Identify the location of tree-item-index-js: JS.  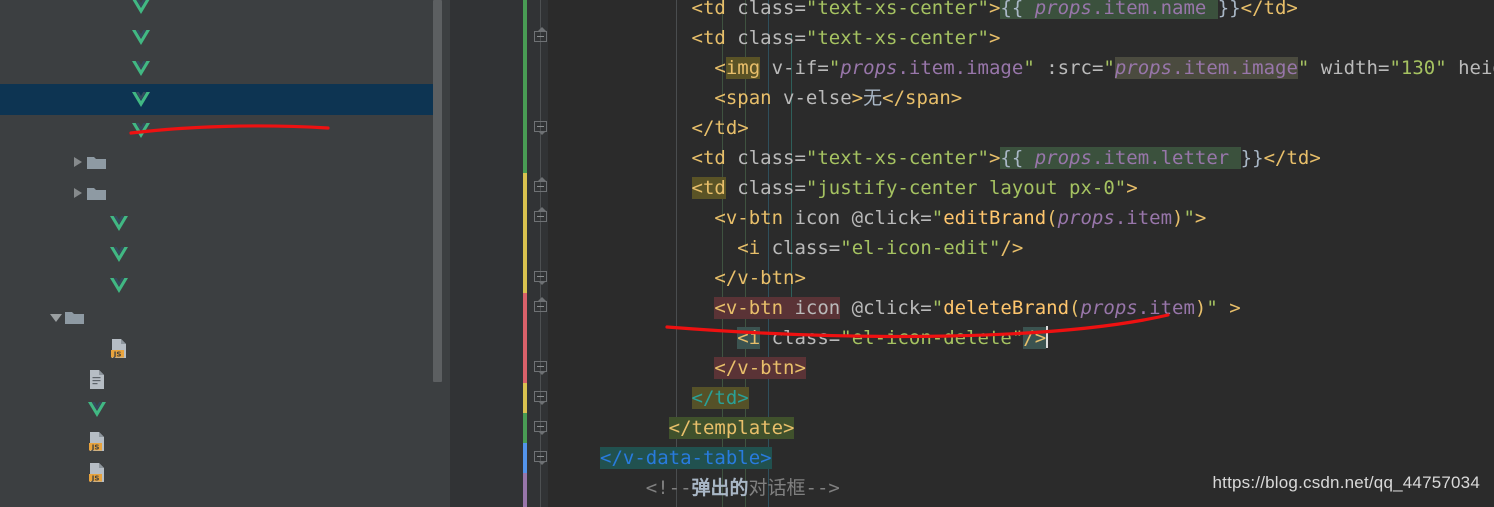
(225, 347).